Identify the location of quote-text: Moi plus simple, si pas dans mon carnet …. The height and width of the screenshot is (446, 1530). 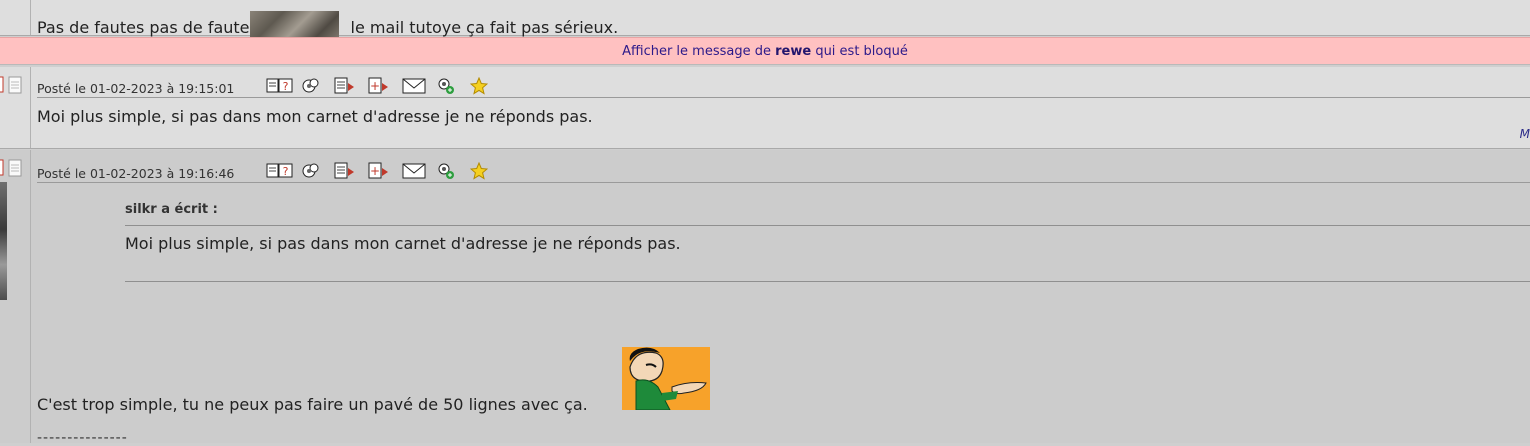
(403, 243).